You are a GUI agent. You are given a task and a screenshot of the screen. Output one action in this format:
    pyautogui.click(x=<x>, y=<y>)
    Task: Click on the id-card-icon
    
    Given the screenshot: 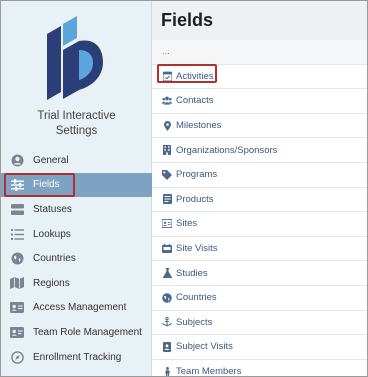 What is the action you would take?
    pyautogui.click(x=17, y=308)
    